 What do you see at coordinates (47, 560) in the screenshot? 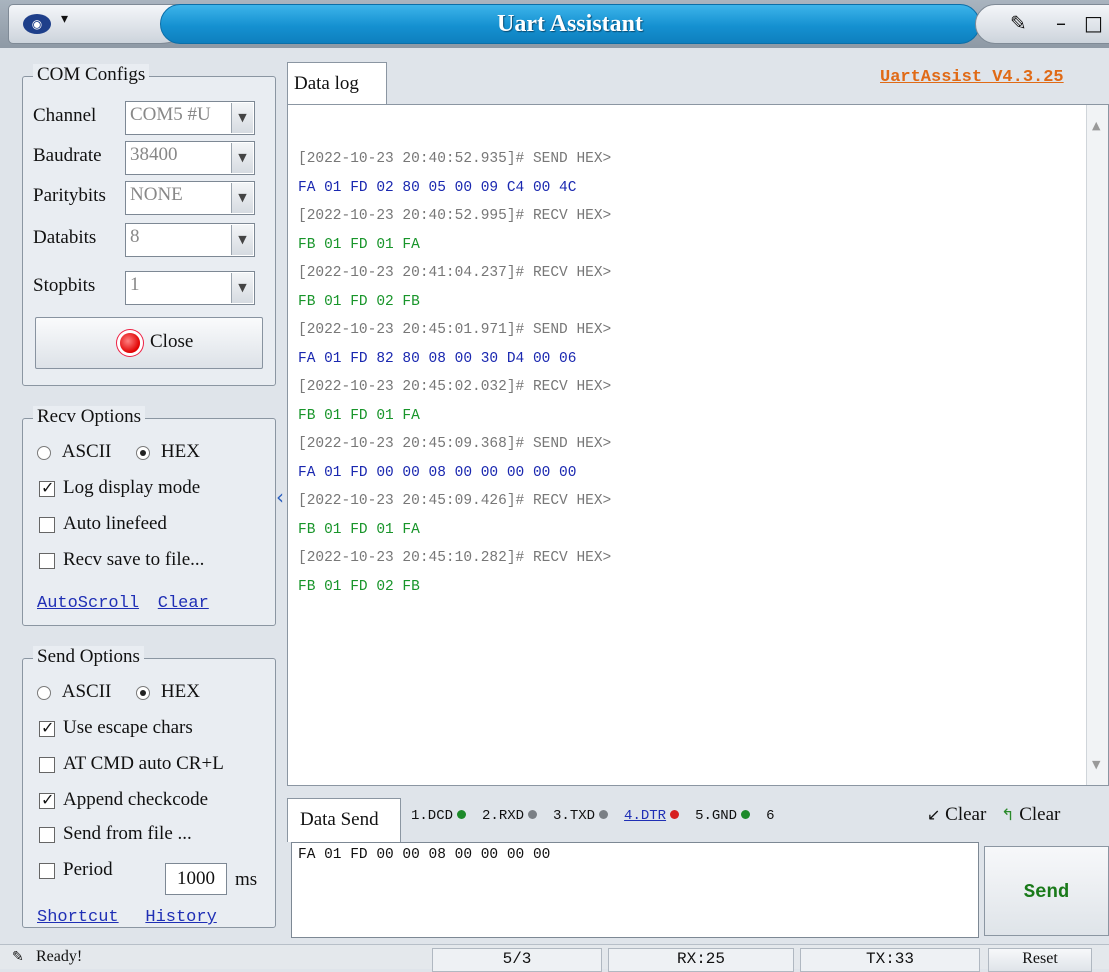
I see `recv-save-checkbox` at bounding box center [47, 560].